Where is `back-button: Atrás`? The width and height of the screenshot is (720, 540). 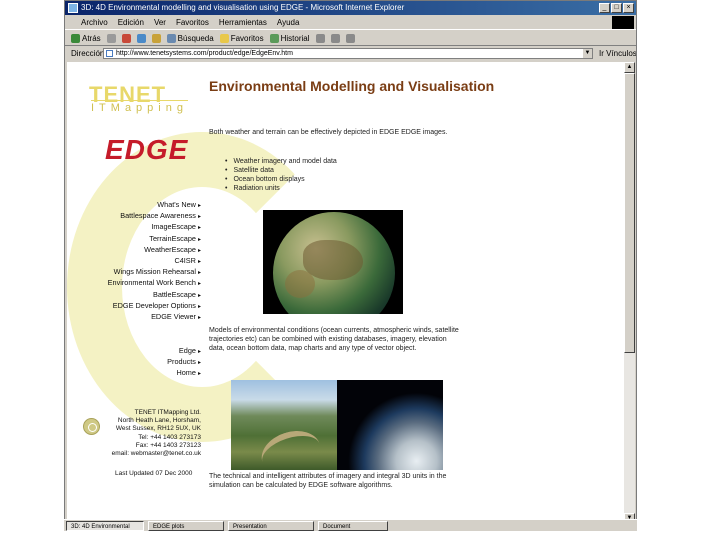 back-button: Atrás is located at coordinates (86, 38).